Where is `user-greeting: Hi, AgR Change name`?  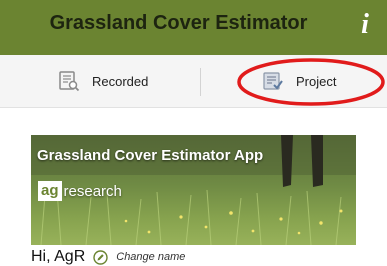
user-greeting: Hi, AgR Change name is located at coordinates (108, 257).